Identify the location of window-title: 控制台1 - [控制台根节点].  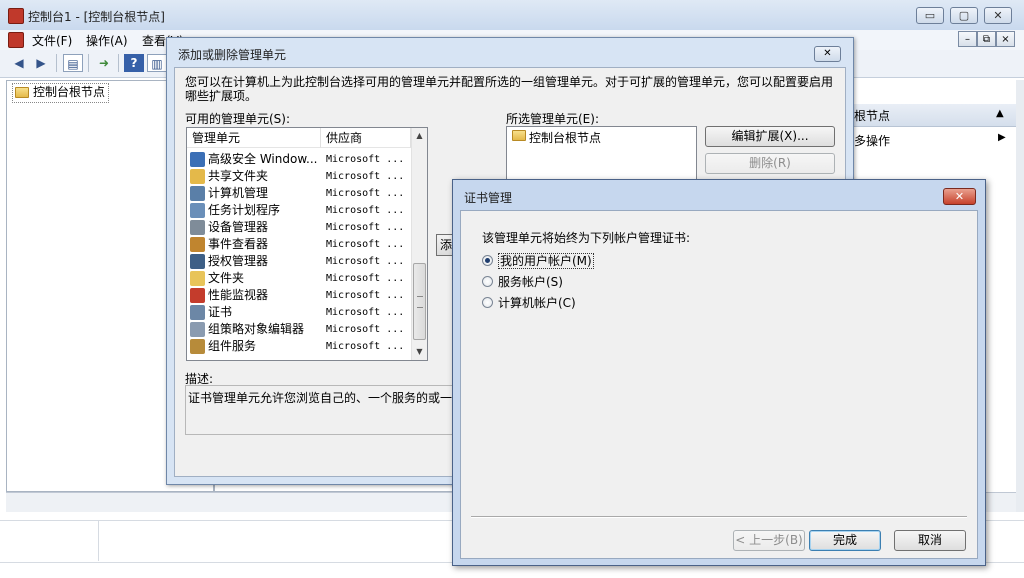
(96, 17).